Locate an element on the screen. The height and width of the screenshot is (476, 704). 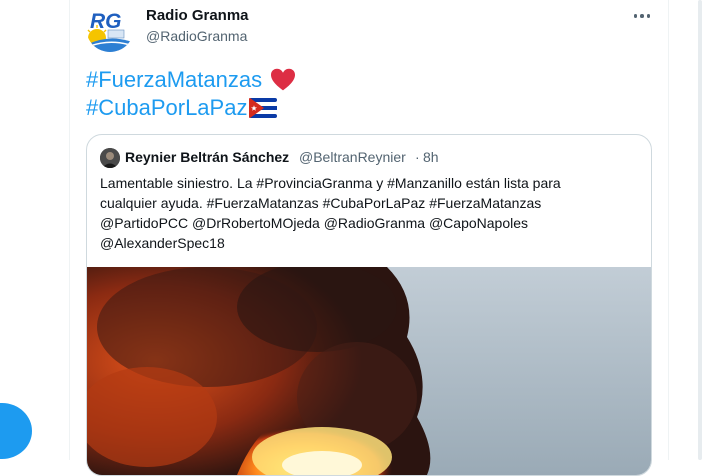
author-name: Radio Granma is located at coordinates (197, 15).